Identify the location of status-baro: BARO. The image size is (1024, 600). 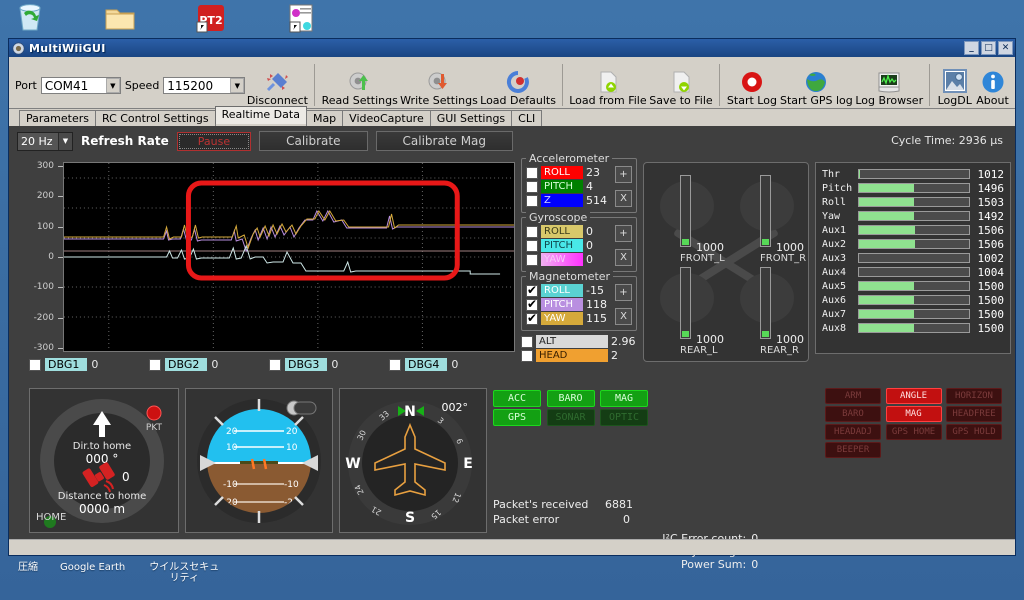
(570, 398).